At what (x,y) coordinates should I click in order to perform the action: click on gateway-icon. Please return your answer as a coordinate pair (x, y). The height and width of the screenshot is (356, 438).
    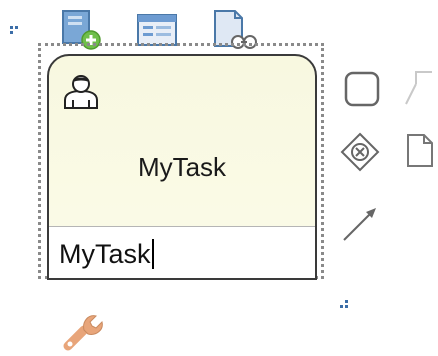
    Looking at the image, I should click on (360, 152).